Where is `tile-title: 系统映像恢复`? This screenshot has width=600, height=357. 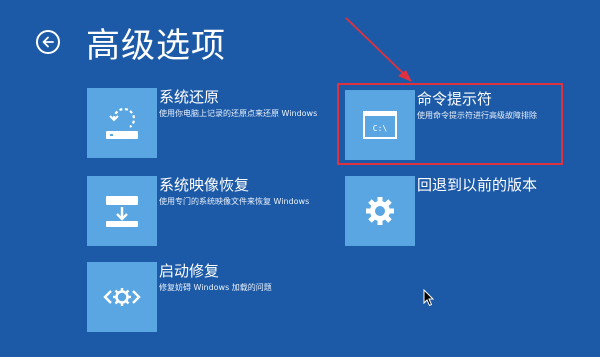
tile-title: 系统映像恢复 is located at coordinates (204, 185).